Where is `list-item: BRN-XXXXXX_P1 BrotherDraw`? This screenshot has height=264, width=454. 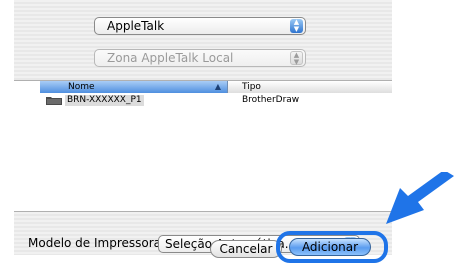 list-item: BRN-XXXXXX_P1 BrotherDraw is located at coordinates (203, 100).